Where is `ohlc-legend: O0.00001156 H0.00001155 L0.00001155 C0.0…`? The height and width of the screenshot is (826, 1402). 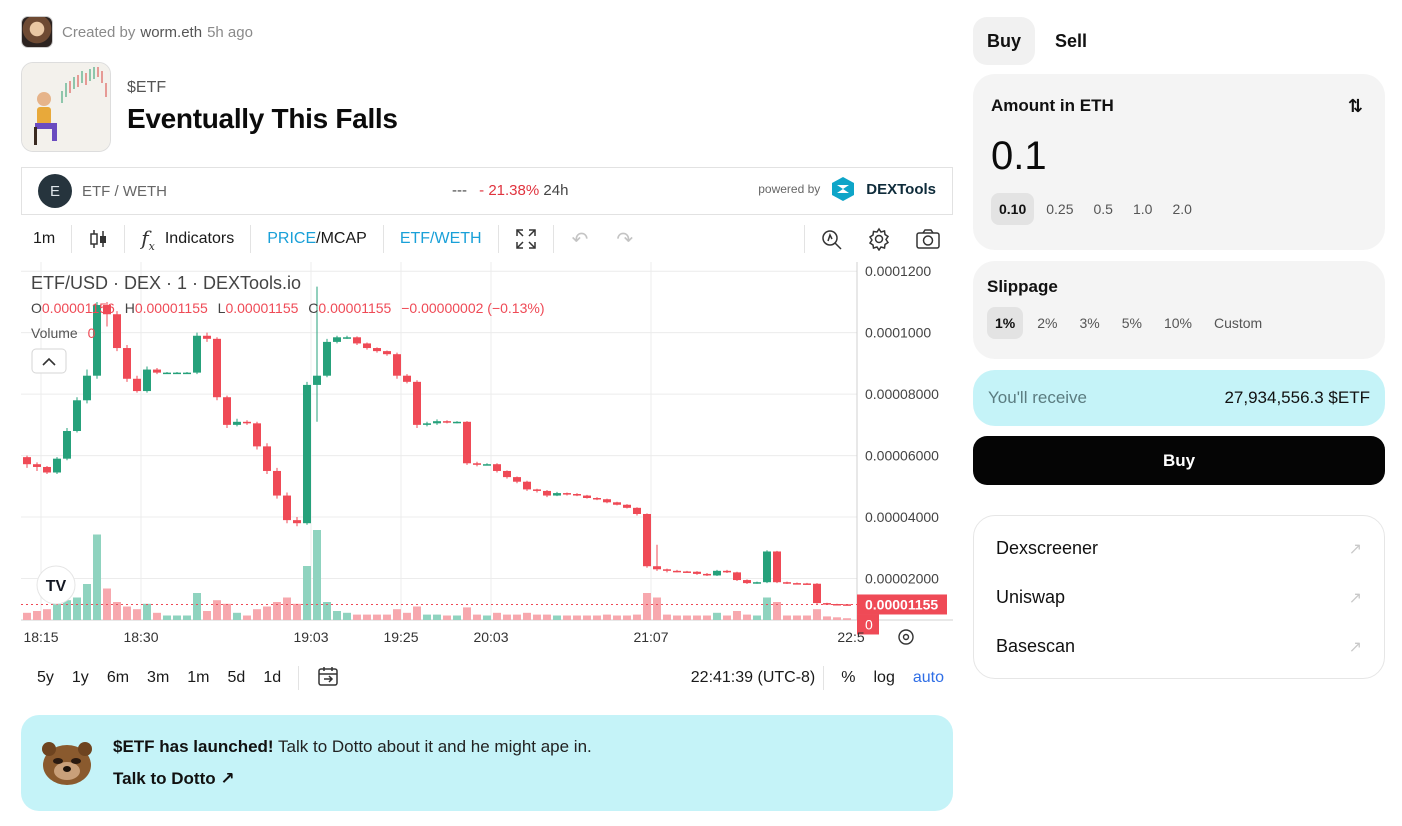 ohlc-legend: O0.00001156 H0.00001155 L0.00001155 C0.0… is located at coordinates (287, 320).